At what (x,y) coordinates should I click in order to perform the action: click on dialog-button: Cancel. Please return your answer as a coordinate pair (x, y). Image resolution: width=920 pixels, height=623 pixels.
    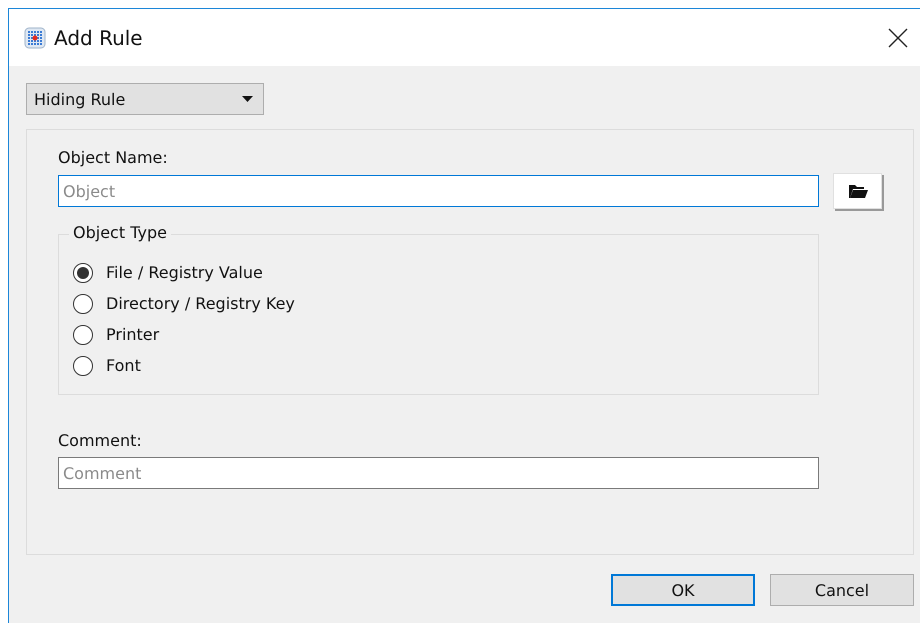
    Looking at the image, I should click on (842, 590).